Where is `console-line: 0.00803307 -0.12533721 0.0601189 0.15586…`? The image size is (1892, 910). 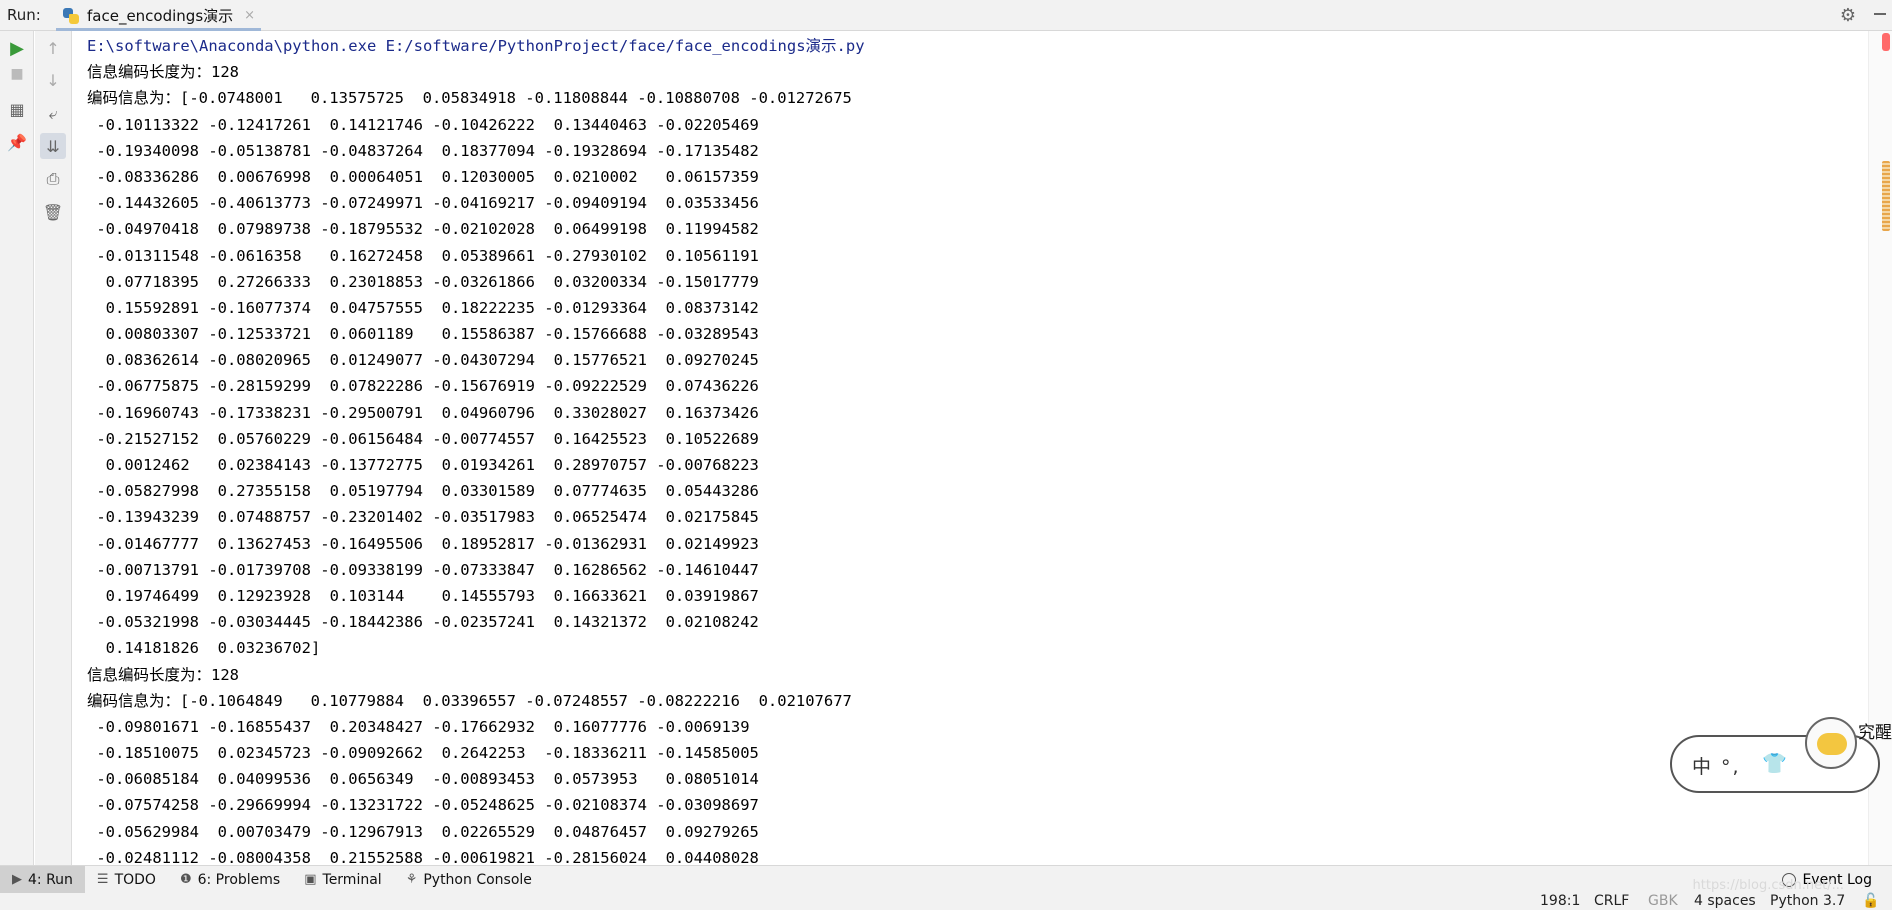 console-line: 0.00803307 -0.12533721 0.0601189 0.15586… is located at coordinates (423, 334).